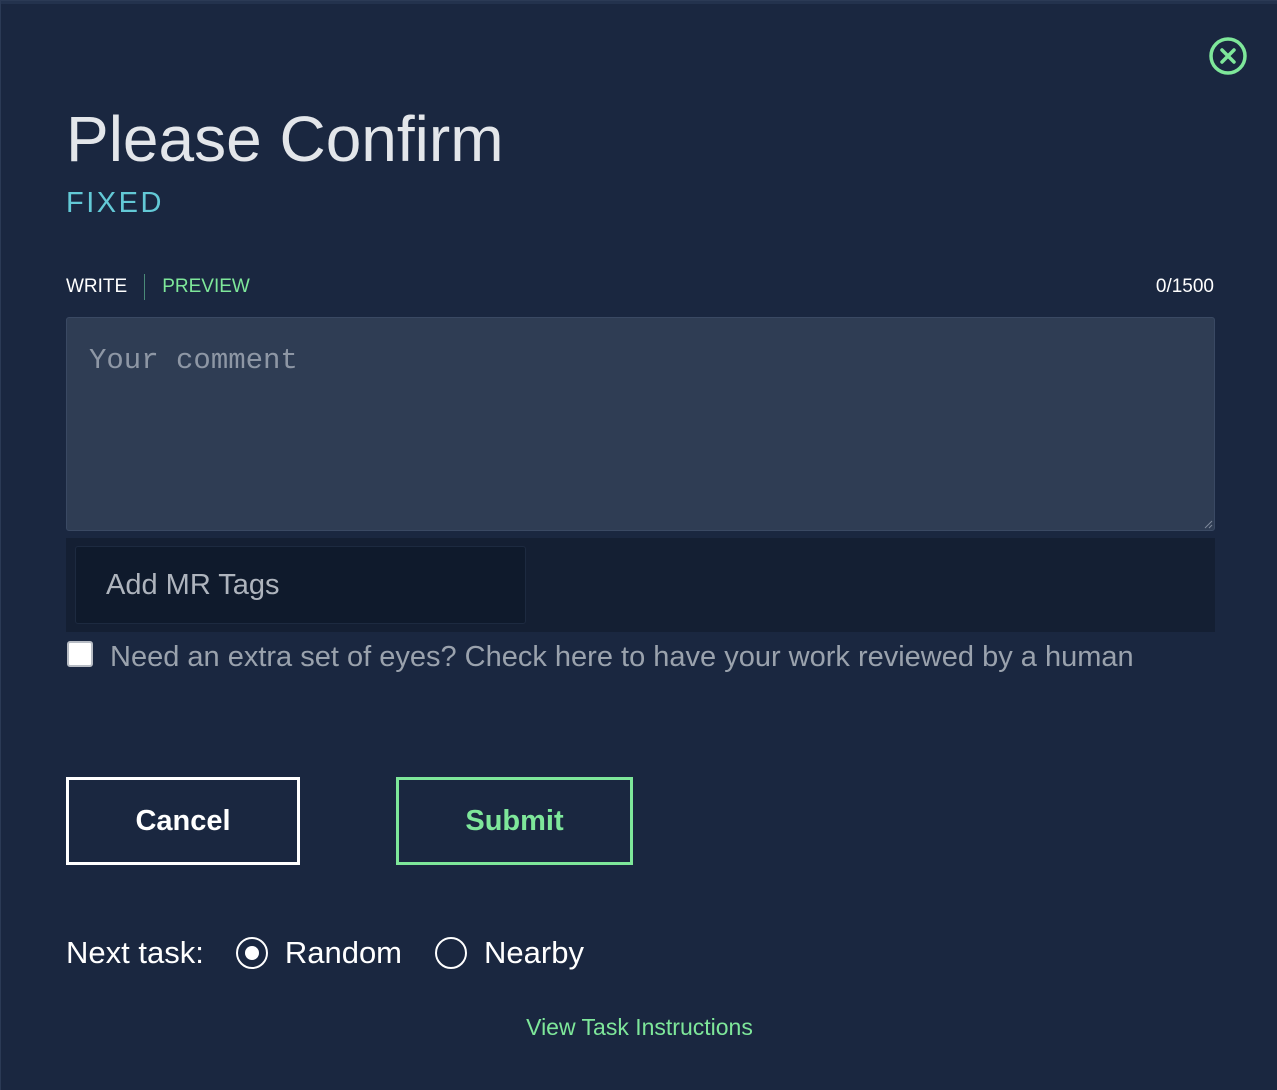 Image resolution: width=1277 pixels, height=1090 pixels. What do you see at coordinates (206, 287) in the screenshot?
I see `tab-preview: PREVIEW` at bounding box center [206, 287].